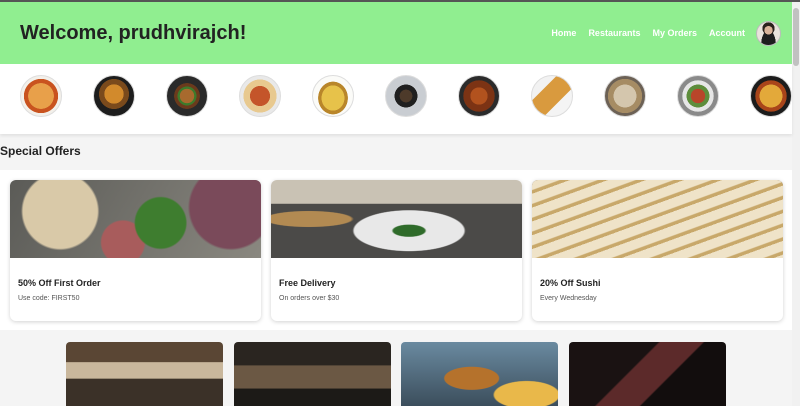 The width and height of the screenshot is (800, 406). I want to click on scrollbar-thumb, so click(796, 37).